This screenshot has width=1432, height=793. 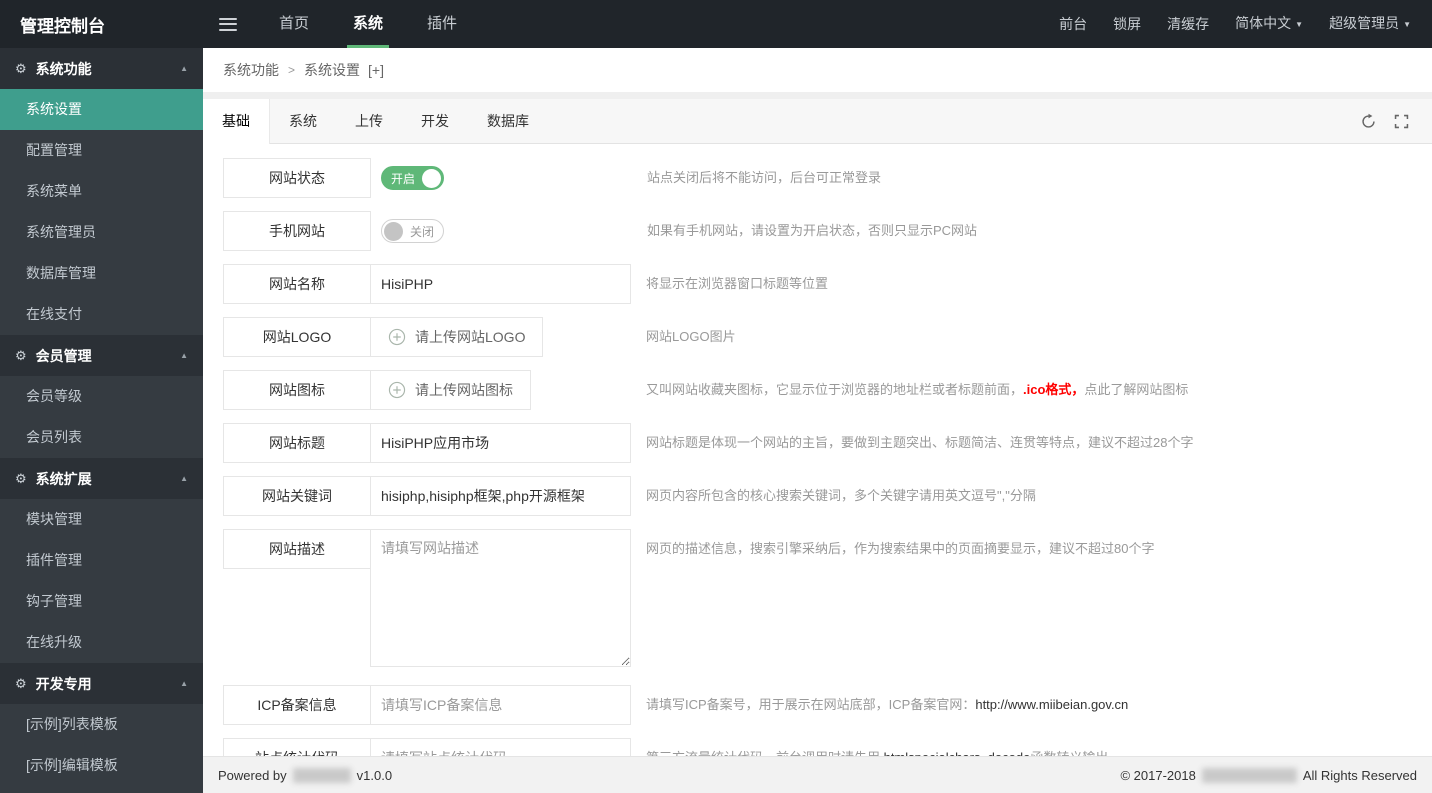 I want to click on tab-list: 基础 系统 上传 开发 数据库, so click(x=375, y=121).